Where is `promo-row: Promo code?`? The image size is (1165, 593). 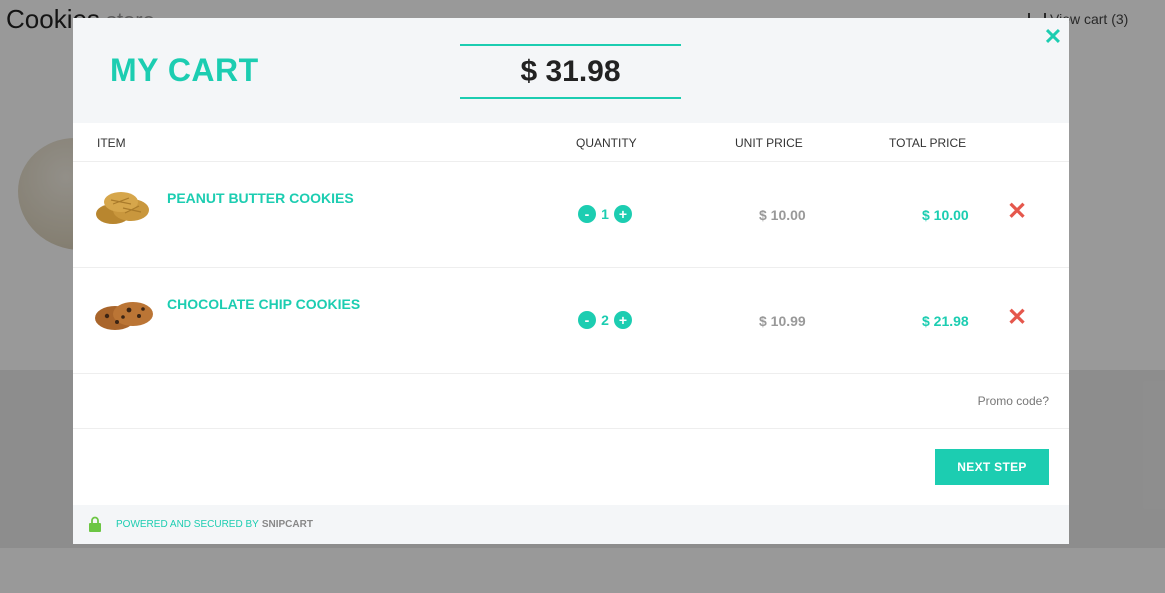
promo-row: Promo code? is located at coordinates (571, 401).